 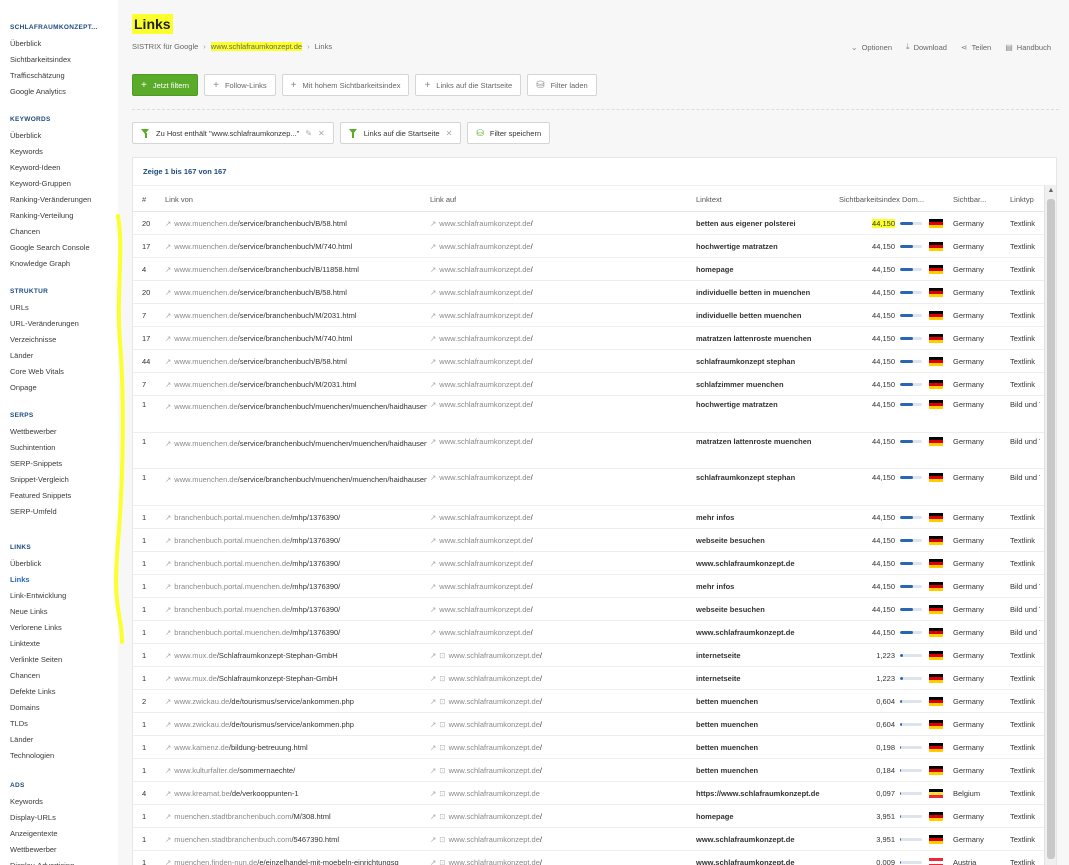 I want to click on sidebar-item: SERP-Umfeld, so click(x=56, y=512).